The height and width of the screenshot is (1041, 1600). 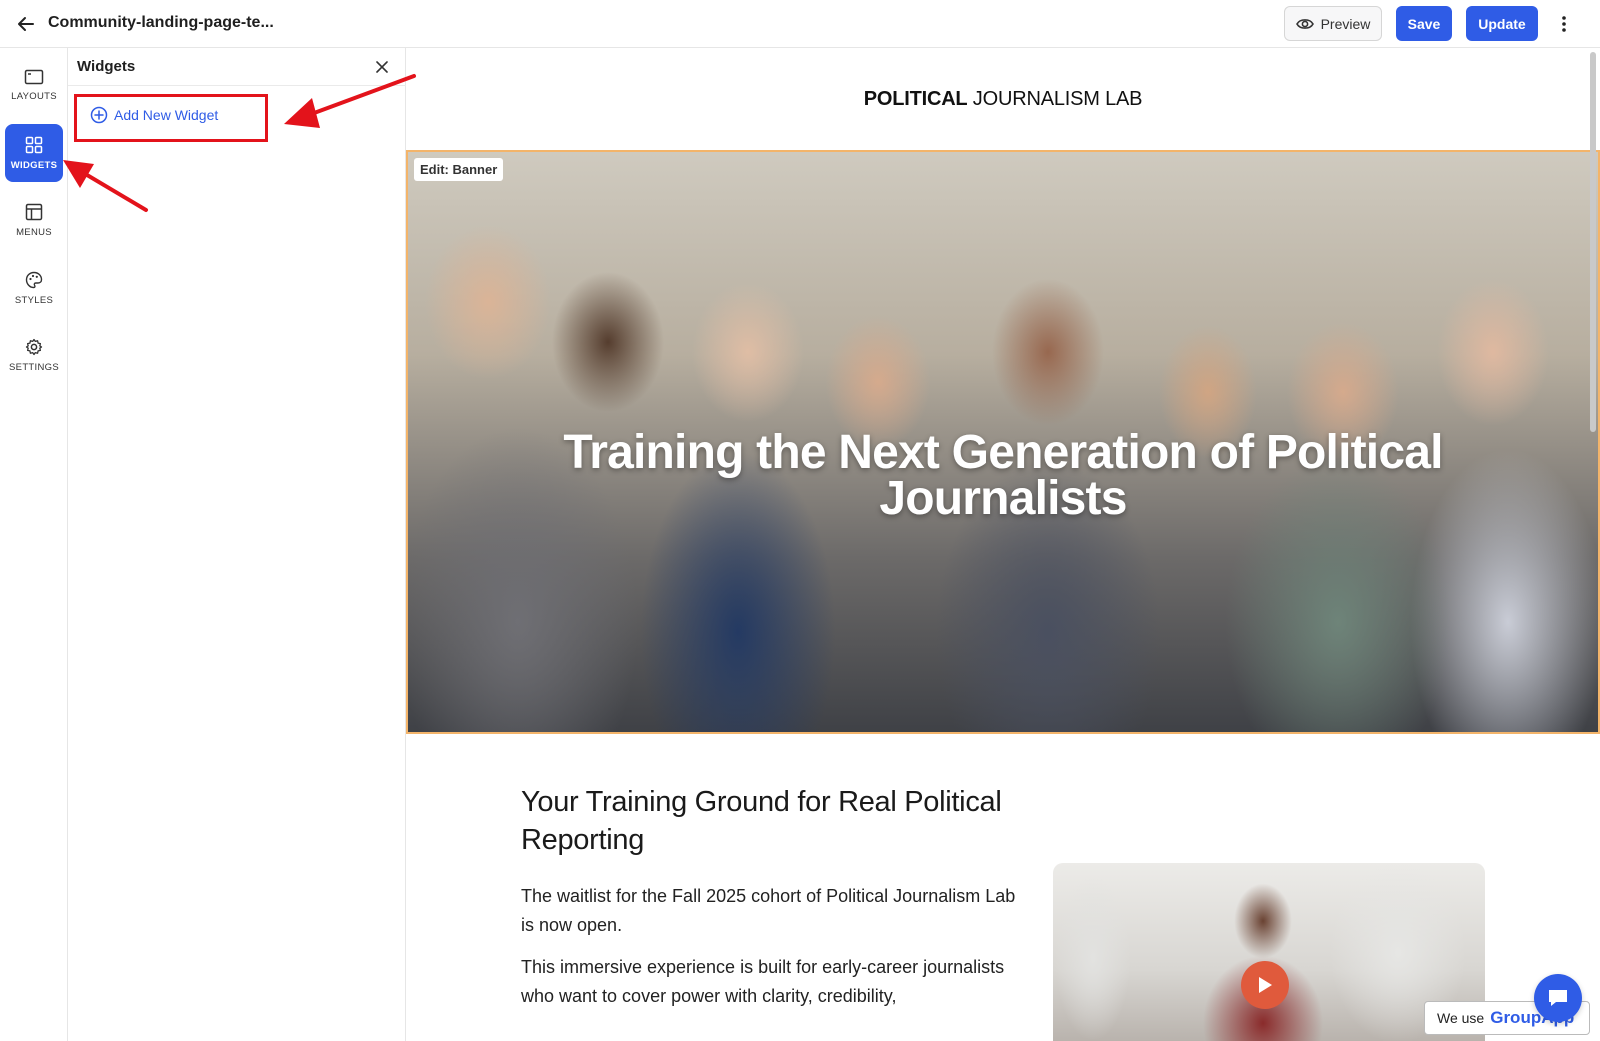 What do you see at coordinates (1304, 23) in the screenshot?
I see `eye-icon` at bounding box center [1304, 23].